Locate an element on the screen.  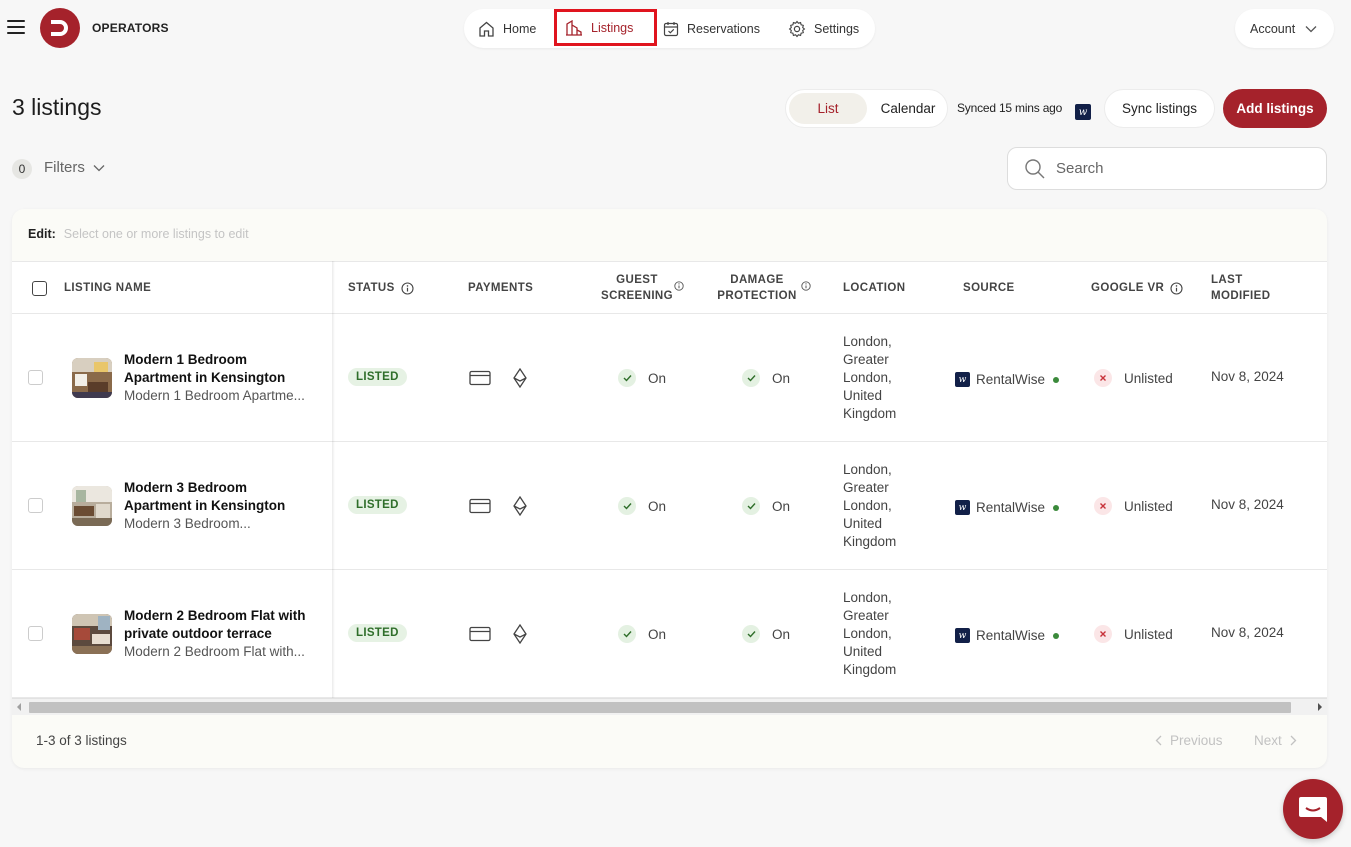
pagination-count: 1-3 of 3 listings is located at coordinates (81, 740).